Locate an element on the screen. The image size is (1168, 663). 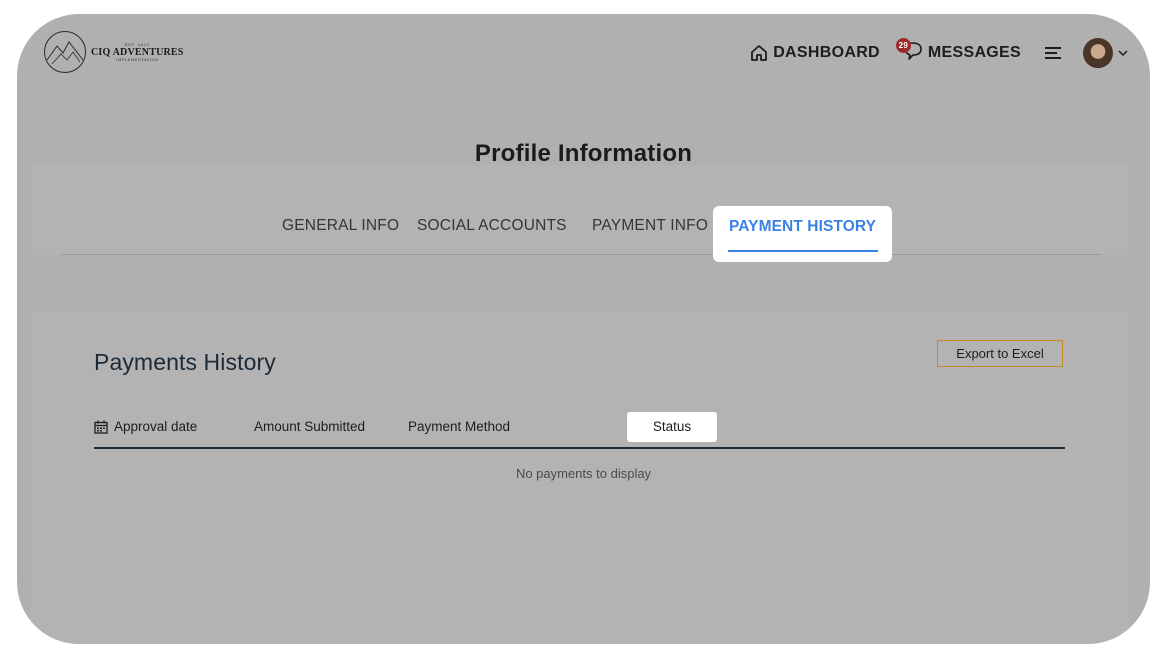
column-approval-date: Approval date is located at coordinates (145, 426).